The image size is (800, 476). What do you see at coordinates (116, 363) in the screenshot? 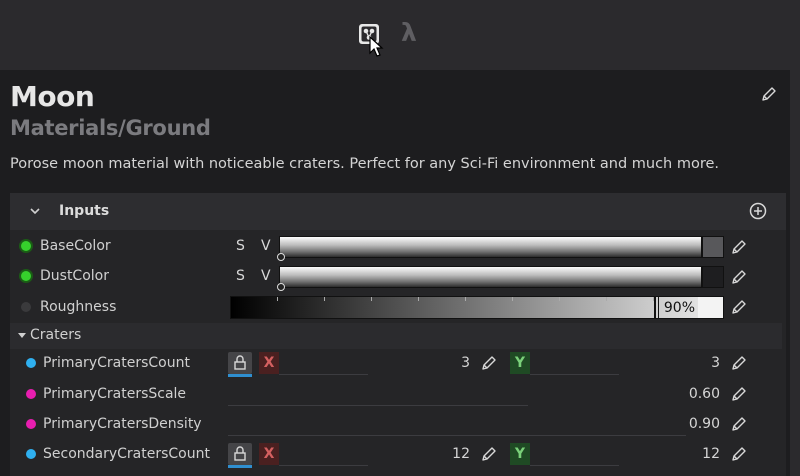
I see `primary-craters-count-label: PrimaryCratersCount` at bounding box center [116, 363].